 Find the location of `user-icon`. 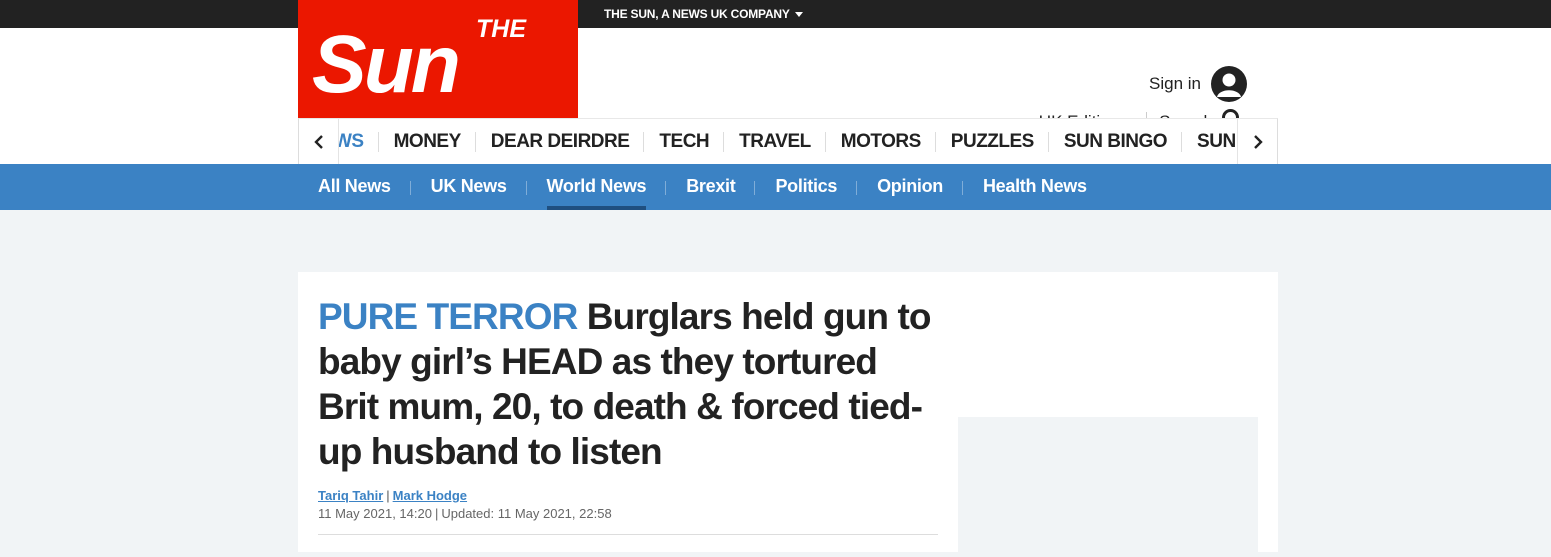

user-icon is located at coordinates (1229, 84).